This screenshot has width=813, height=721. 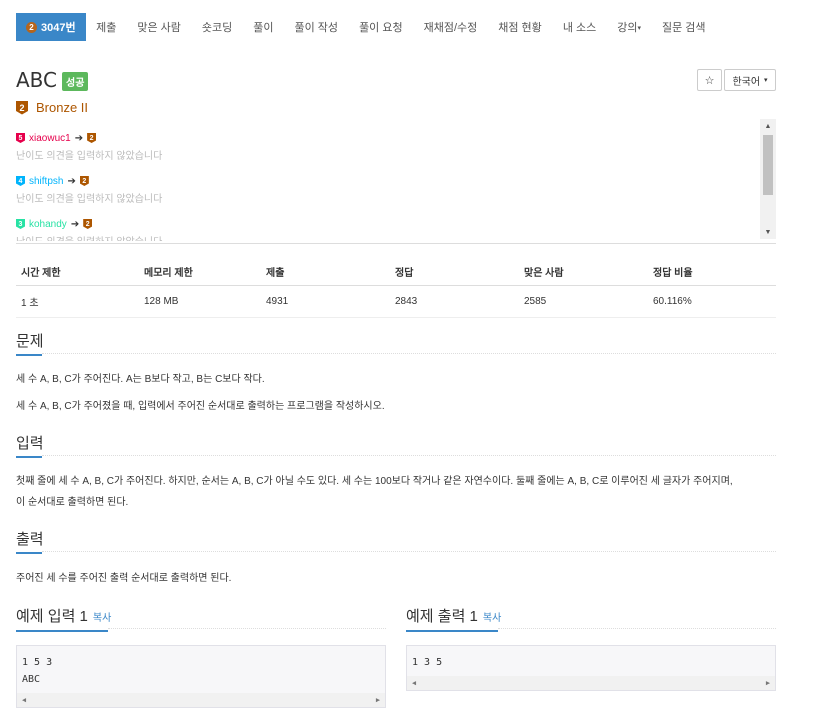 I want to click on scroll-up-icon: ▲, so click(x=768, y=126).